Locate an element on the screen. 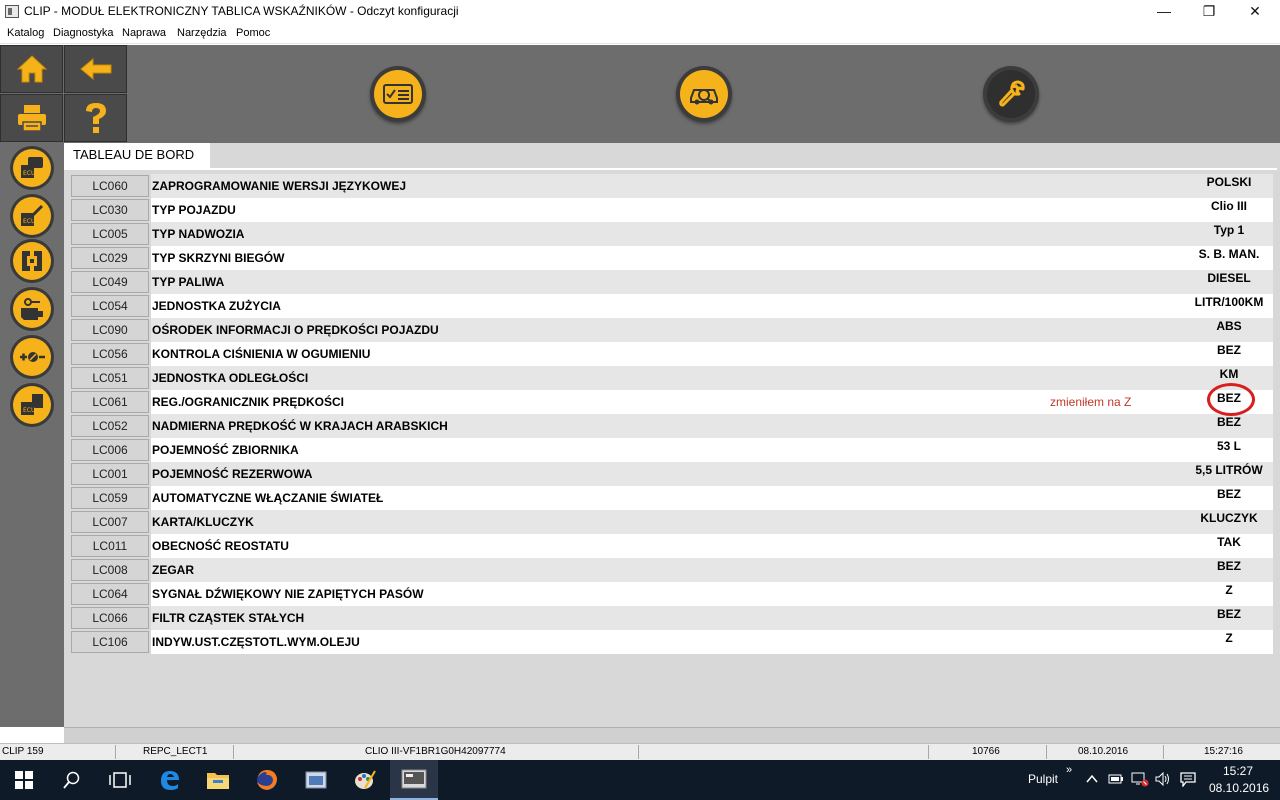 Image resolution: width=1280 pixels, height=800 pixels. table-row: LC051 JEDNOSTKA ODLEGŁOŚCI KM is located at coordinates (672, 378).